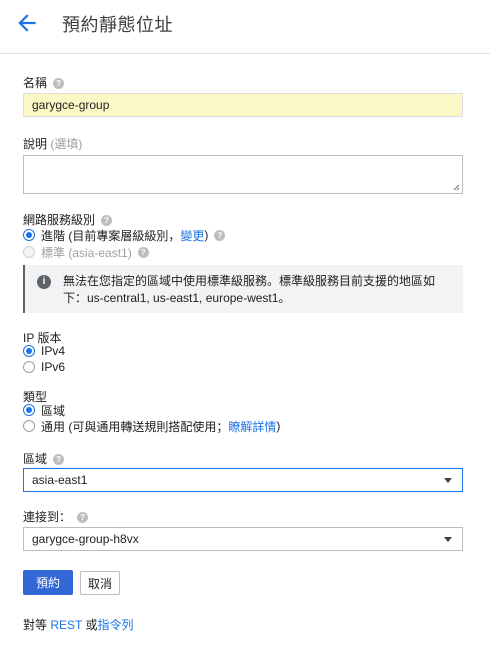 The height and width of the screenshot is (663, 490). Describe the element at coordinates (115, 625) in the screenshot. I see `command-line-link: 指令列` at that location.